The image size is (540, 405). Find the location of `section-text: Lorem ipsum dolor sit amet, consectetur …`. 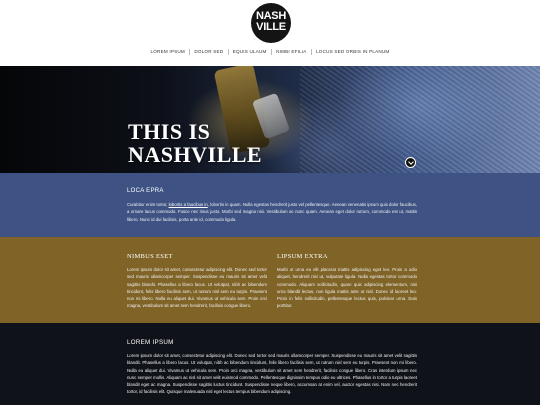

section-text: Lorem ipsum dolor sit amet, consectetur … is located at coordinates (272, 374).